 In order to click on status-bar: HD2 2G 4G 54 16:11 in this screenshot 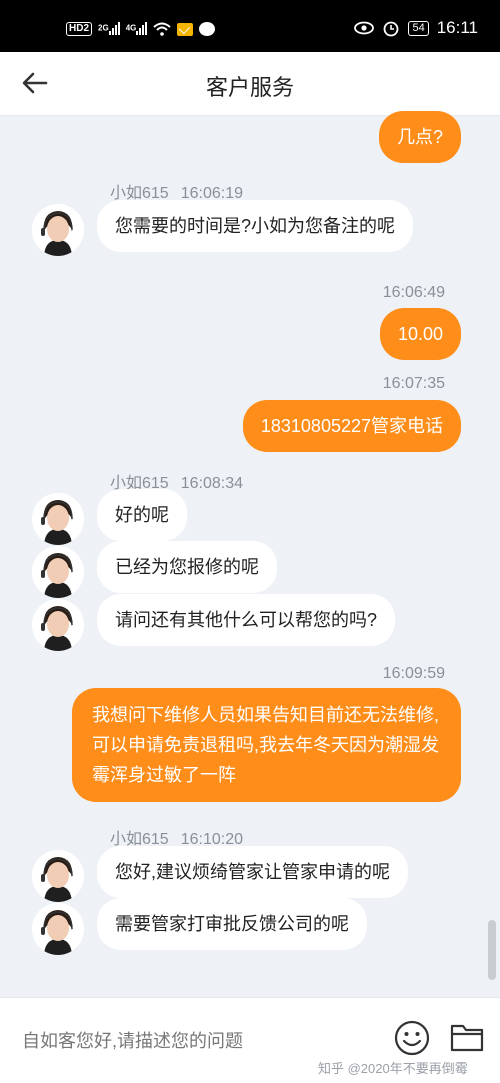, I will do `click(250, 26)`.